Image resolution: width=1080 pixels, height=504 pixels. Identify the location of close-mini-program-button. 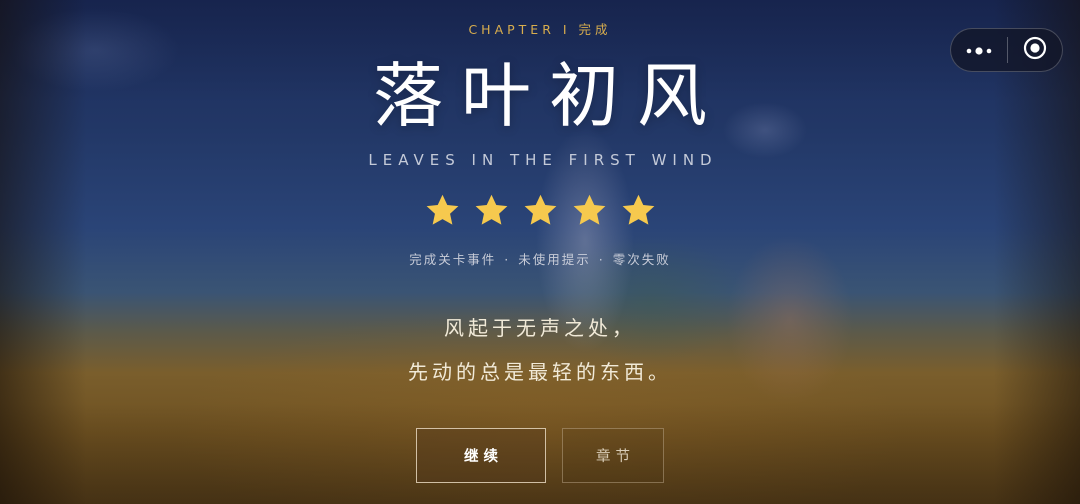
(1035, 50).